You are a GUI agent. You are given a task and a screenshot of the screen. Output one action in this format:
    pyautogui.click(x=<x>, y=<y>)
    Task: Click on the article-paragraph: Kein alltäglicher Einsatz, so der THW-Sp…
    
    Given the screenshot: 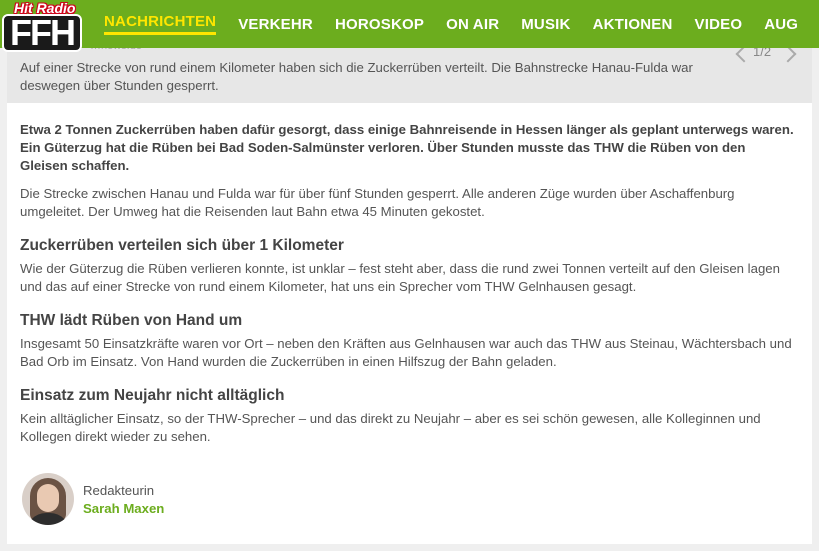 What is the action you would take?
    pyautogui.click(x=390, y=427)
    